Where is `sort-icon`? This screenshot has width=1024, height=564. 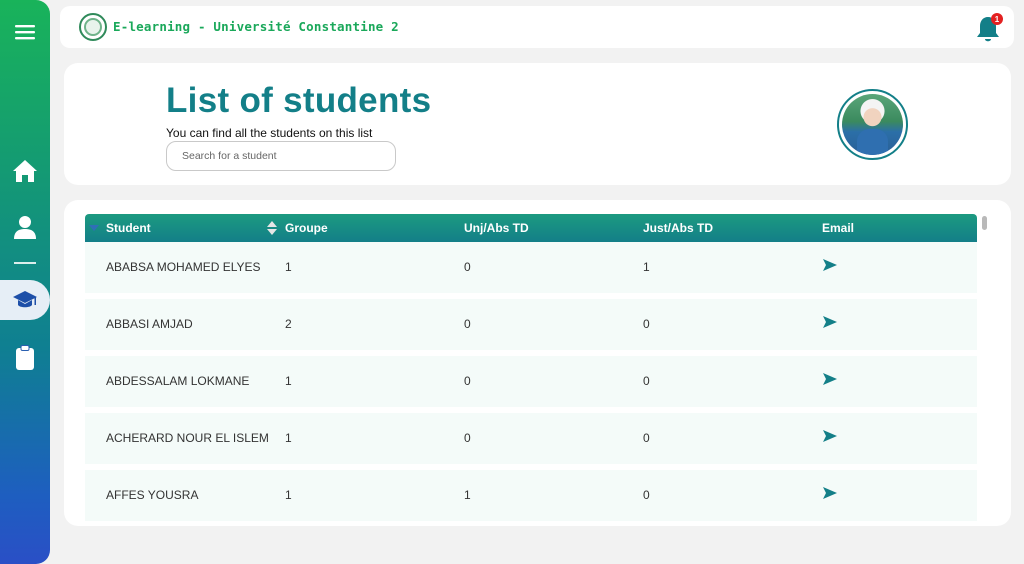
sort-icon is located at coordinates (272, 228).